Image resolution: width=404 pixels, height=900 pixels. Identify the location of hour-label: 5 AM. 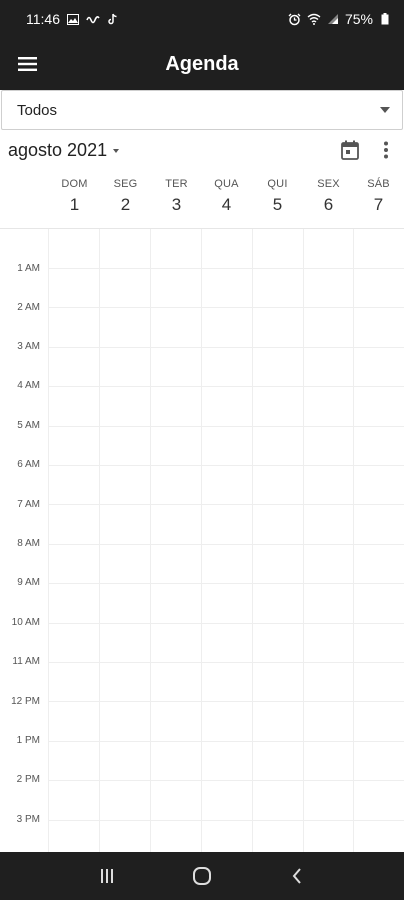
(28, 425).